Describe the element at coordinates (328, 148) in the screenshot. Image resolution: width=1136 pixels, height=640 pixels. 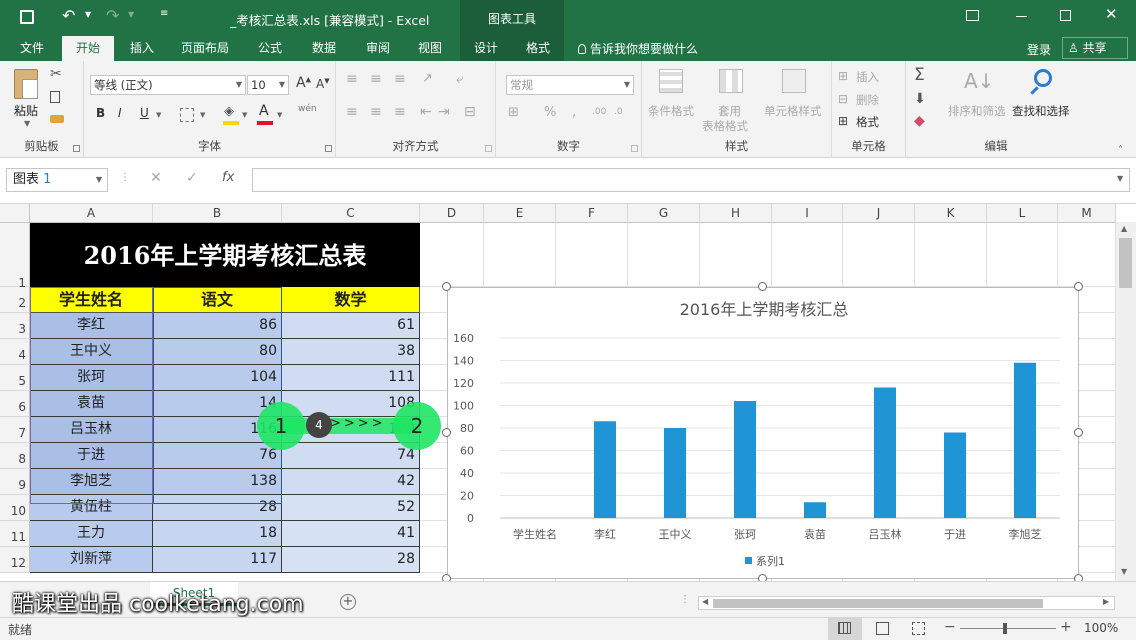
I see `font-launcher-icon` at that location.